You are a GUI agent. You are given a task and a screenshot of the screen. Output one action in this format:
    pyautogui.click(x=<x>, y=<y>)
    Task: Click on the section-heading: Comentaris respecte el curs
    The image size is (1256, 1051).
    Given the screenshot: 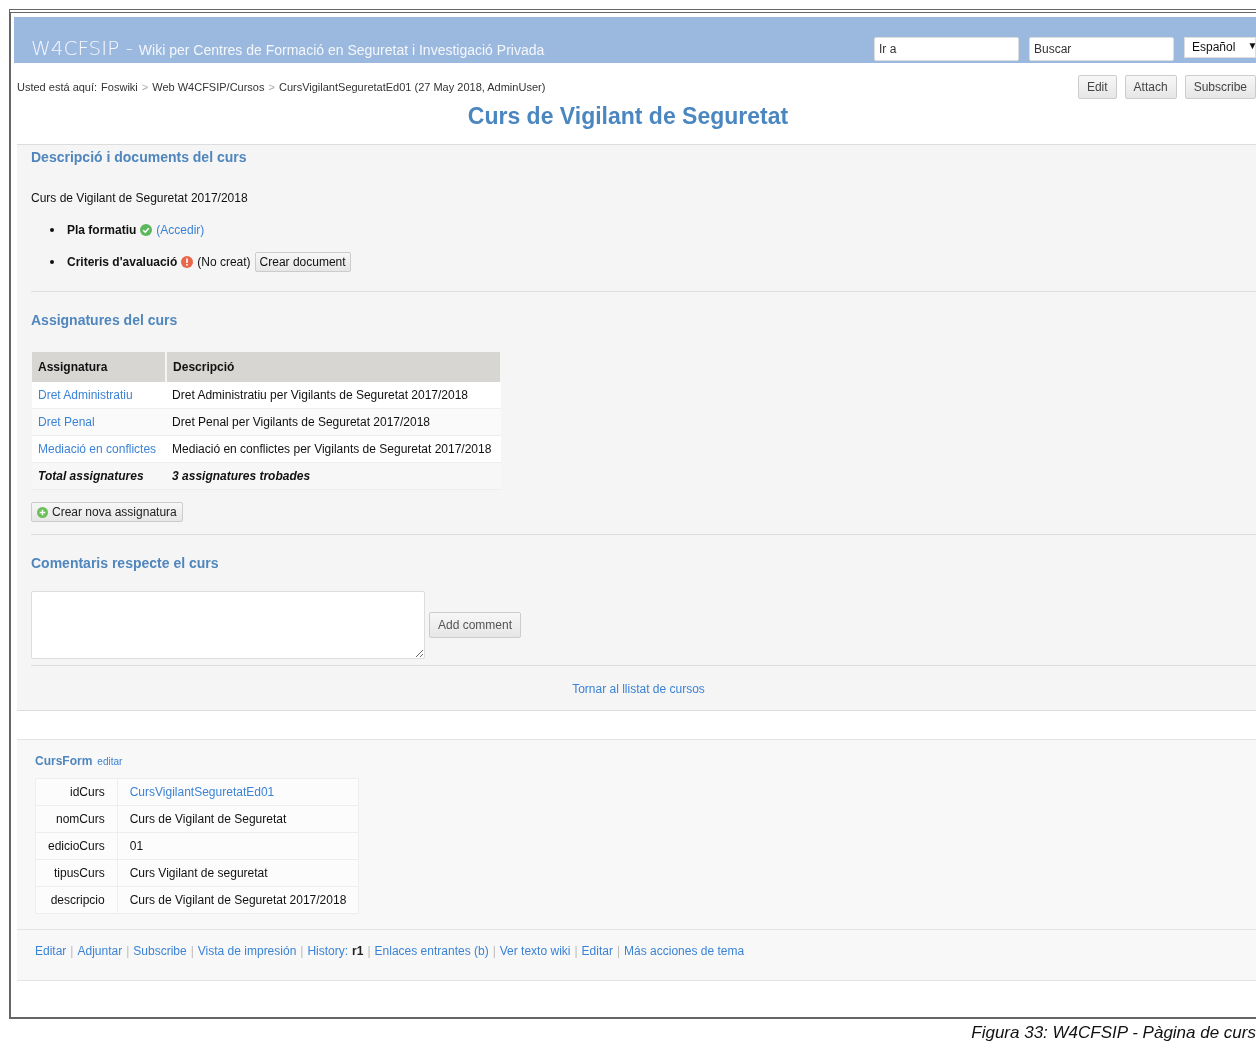 What is the action you would take?
    pyautogui.click(x=125, y=563)
    